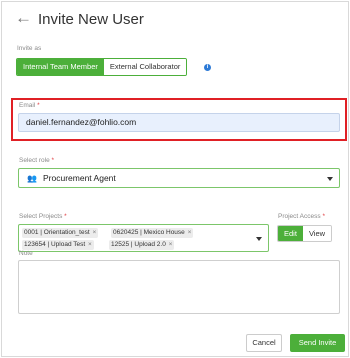 This screenshot has width=350, height=358. What do you see at coordinates (290, 233) in the screenshot?
I see `edit-option: Edit` at bounding box center [290, 233].